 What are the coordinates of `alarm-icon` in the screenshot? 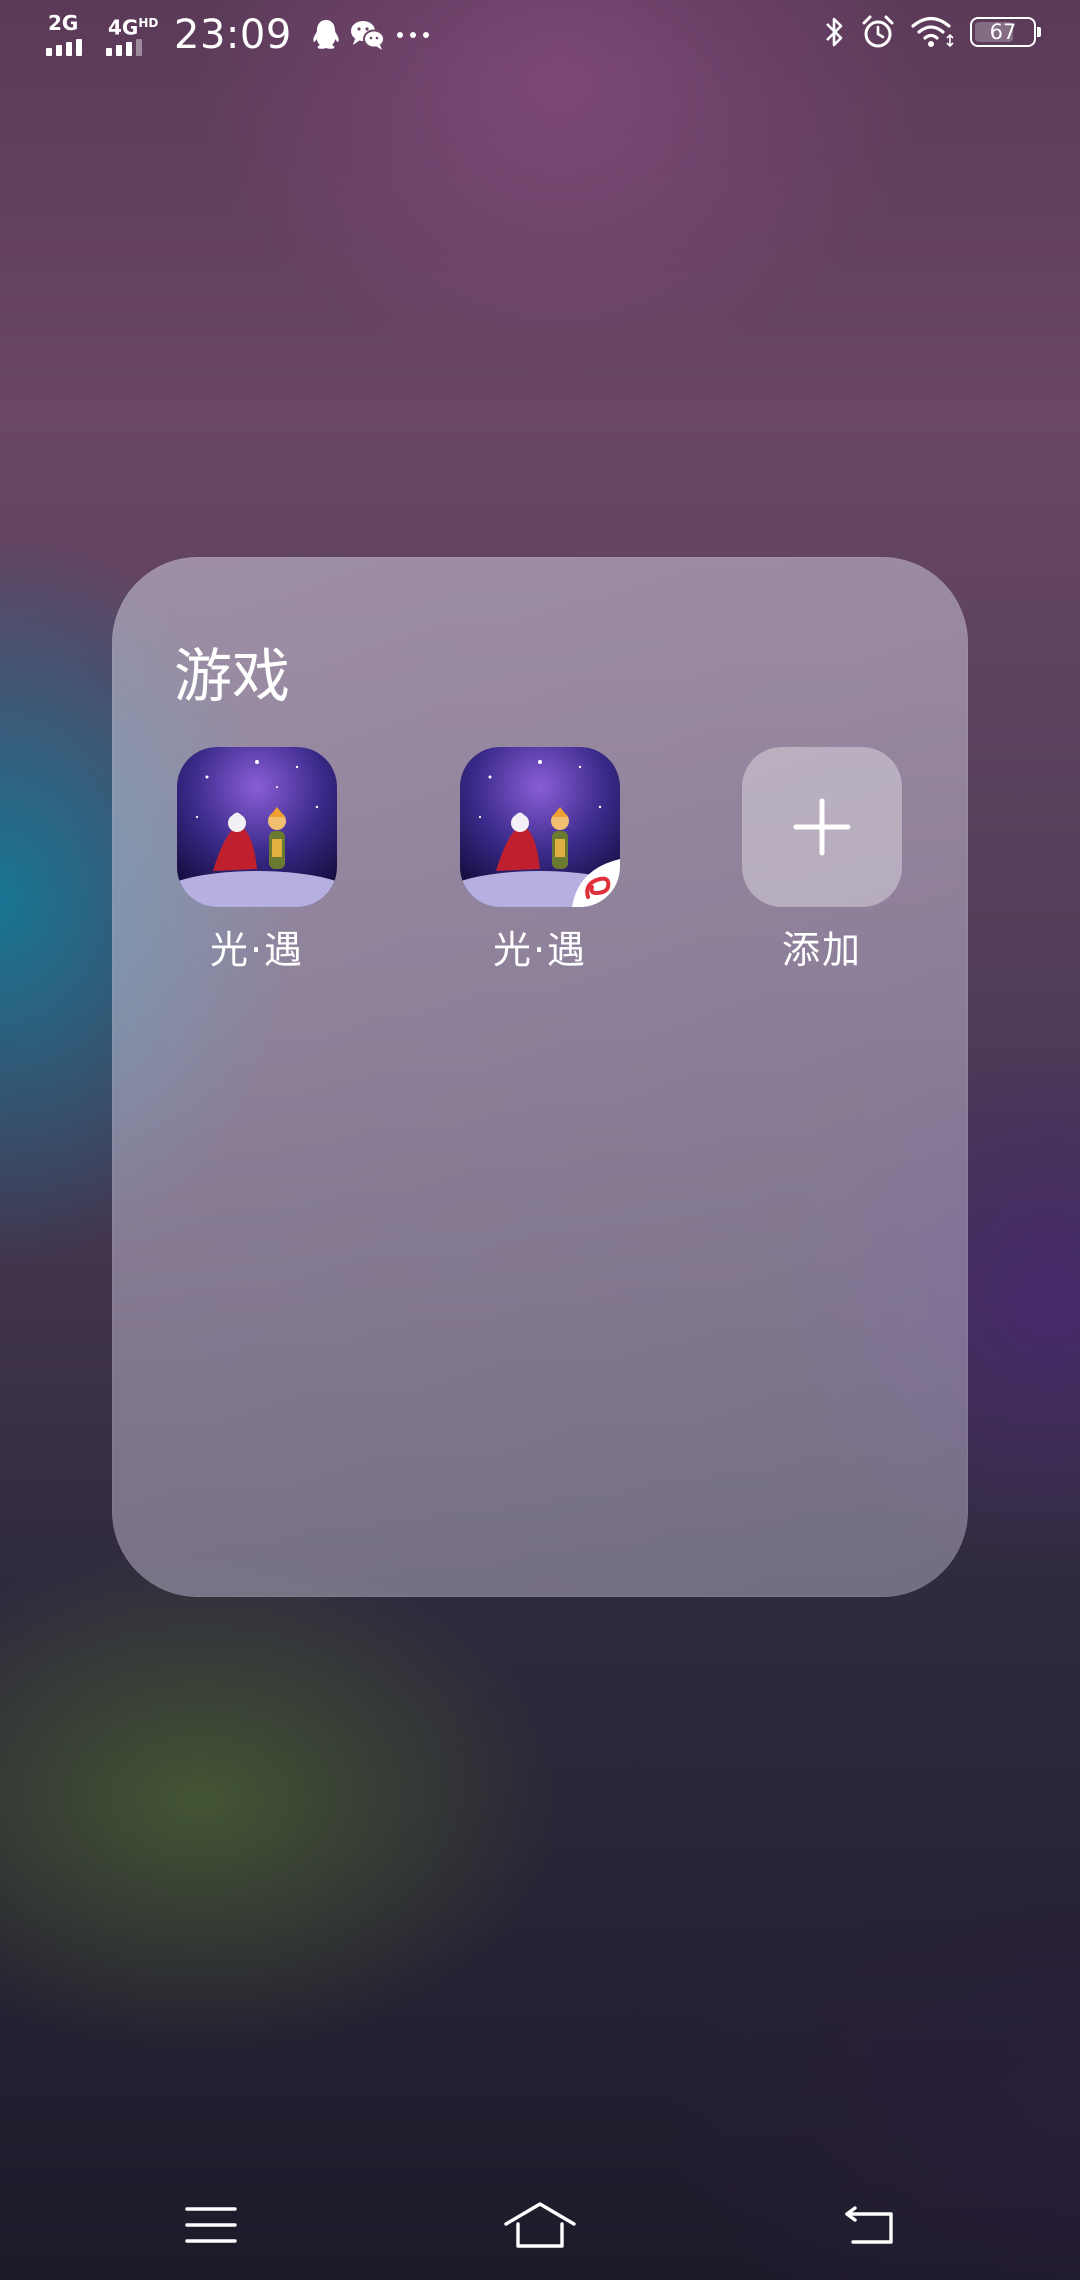 It's located at (878, 32).